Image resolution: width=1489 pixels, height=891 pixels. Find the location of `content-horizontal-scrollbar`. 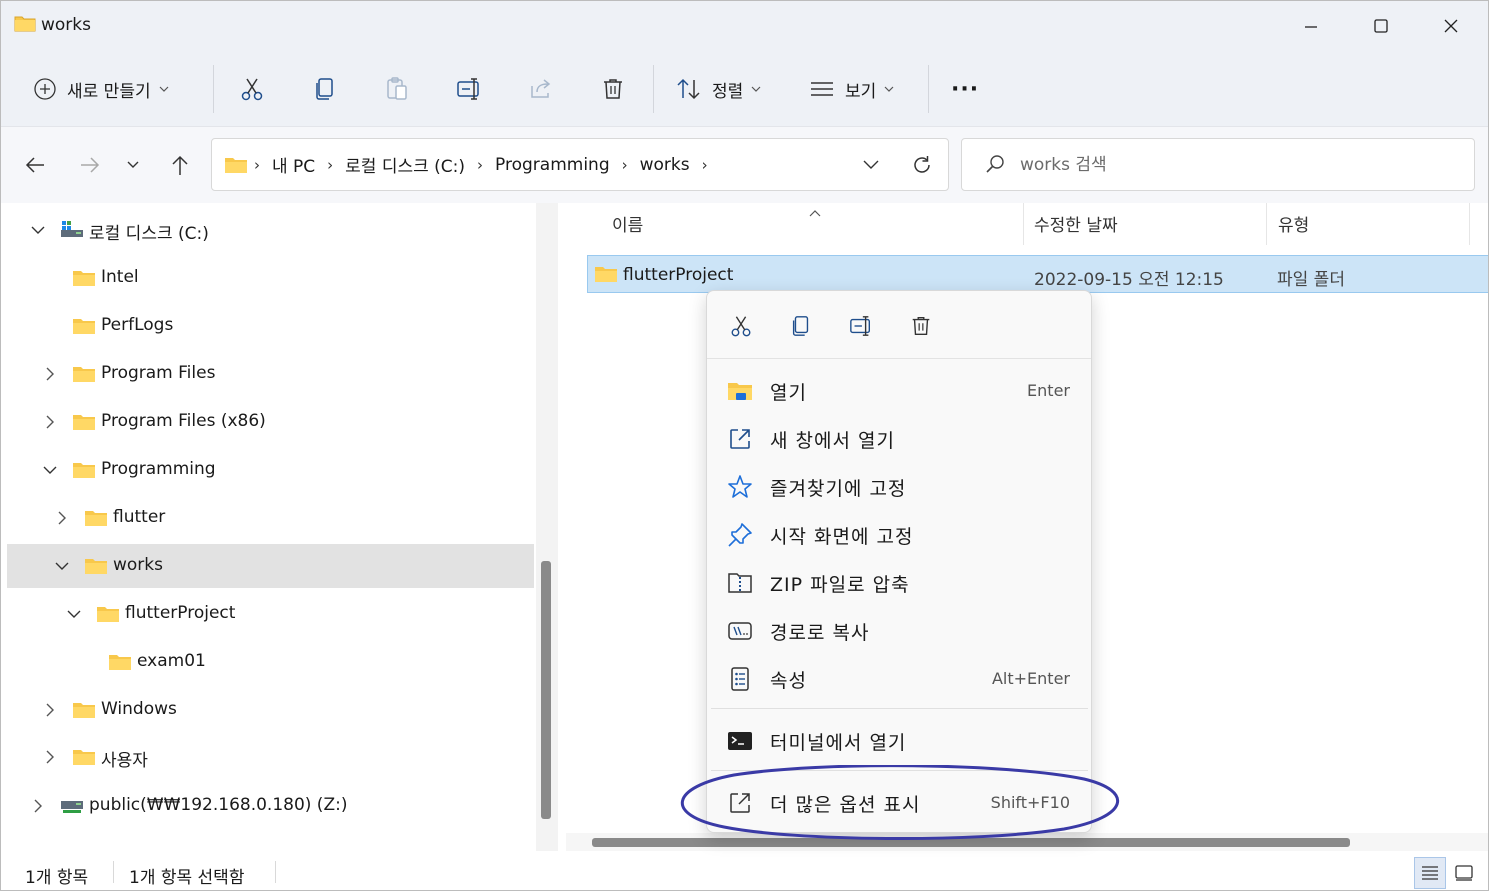

content-horizontal-scrollbar is located at coordinates (1027, 842).